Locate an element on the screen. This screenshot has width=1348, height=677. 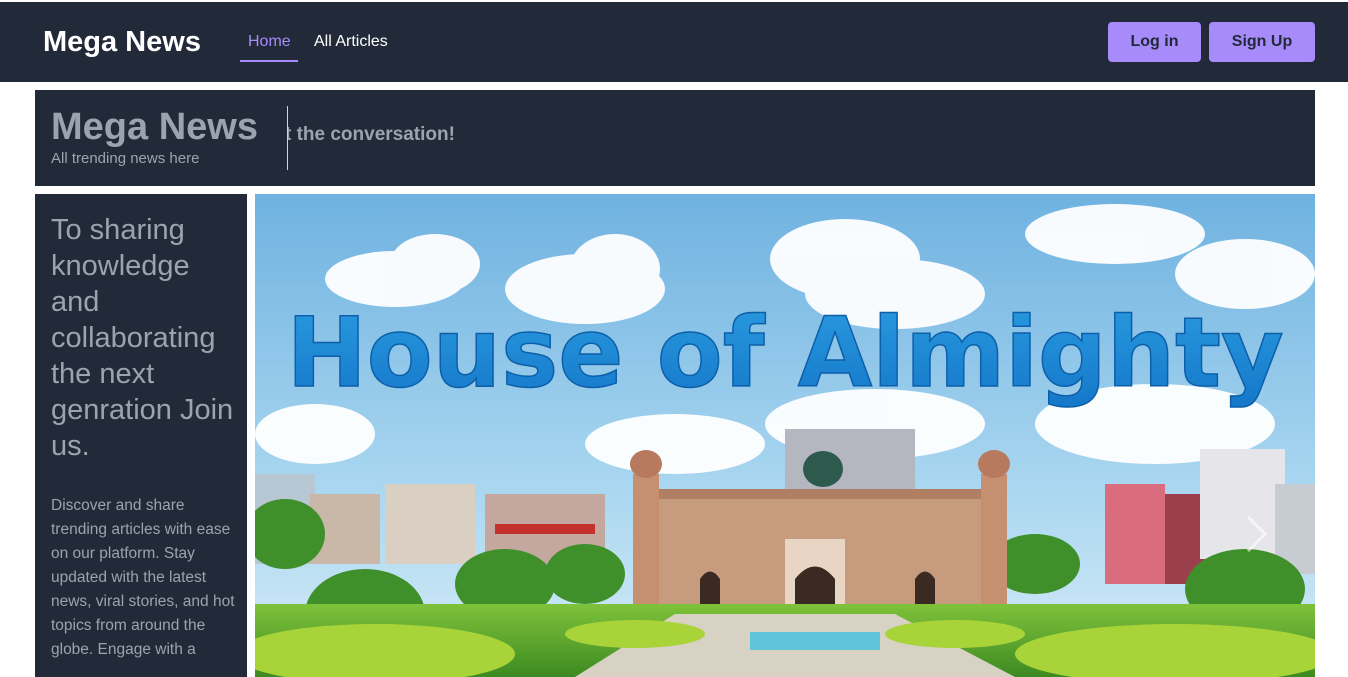
brand-logo: Mega News is located at coordinates (122, 42).